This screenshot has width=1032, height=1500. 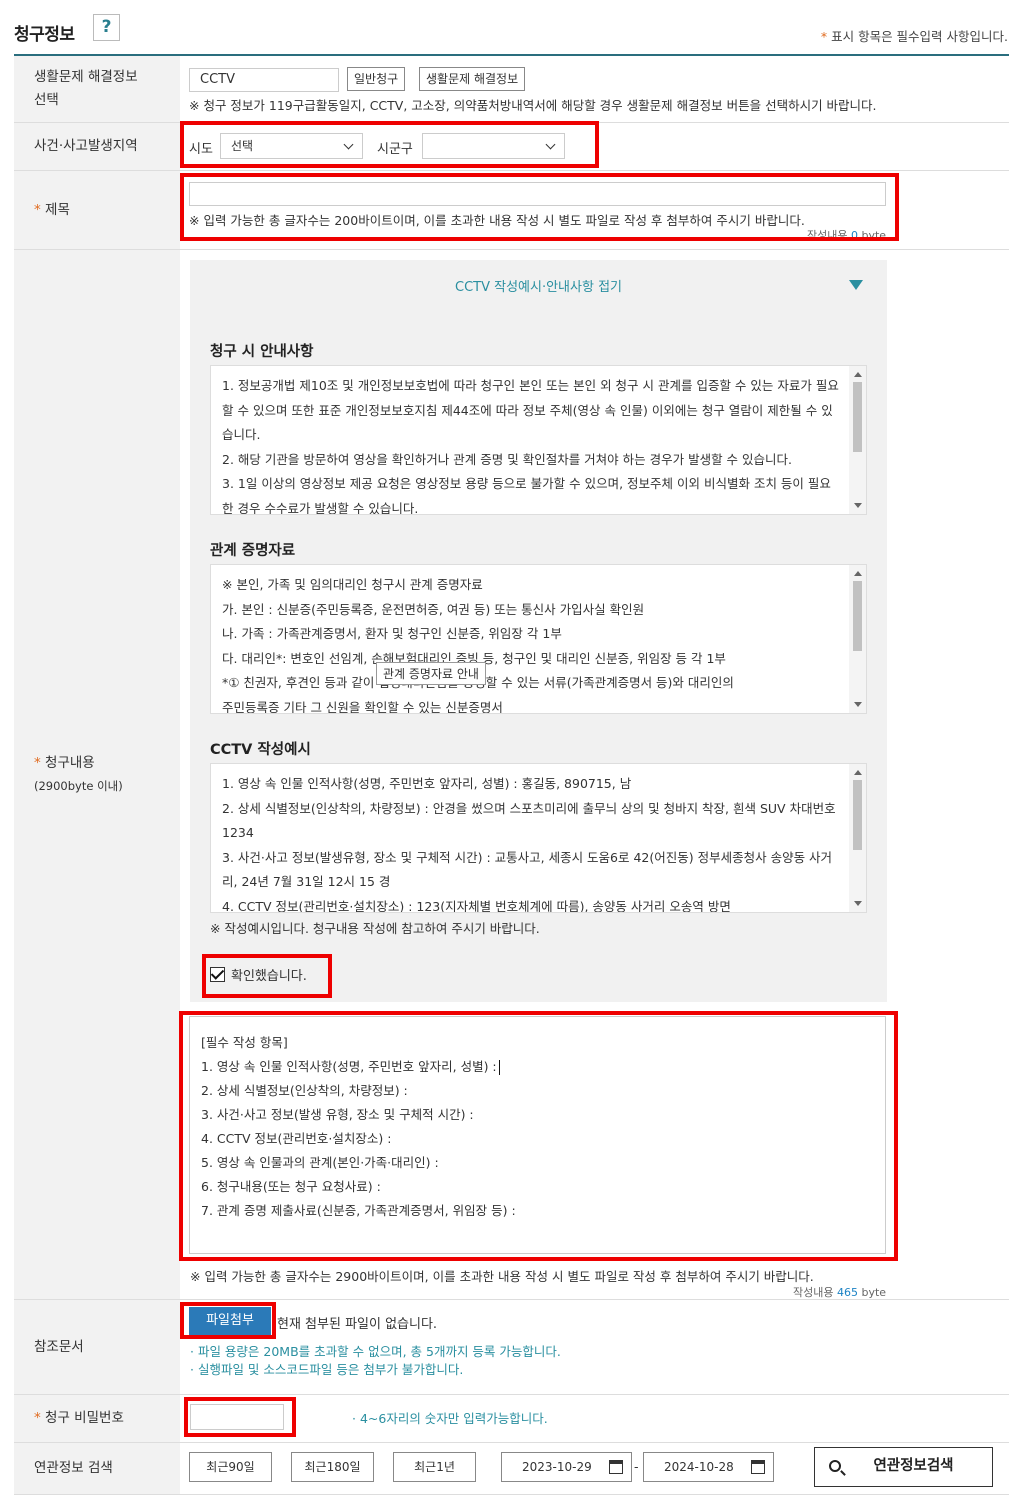 I want to click on sido-label: 시도, so click(x=201, y=149).